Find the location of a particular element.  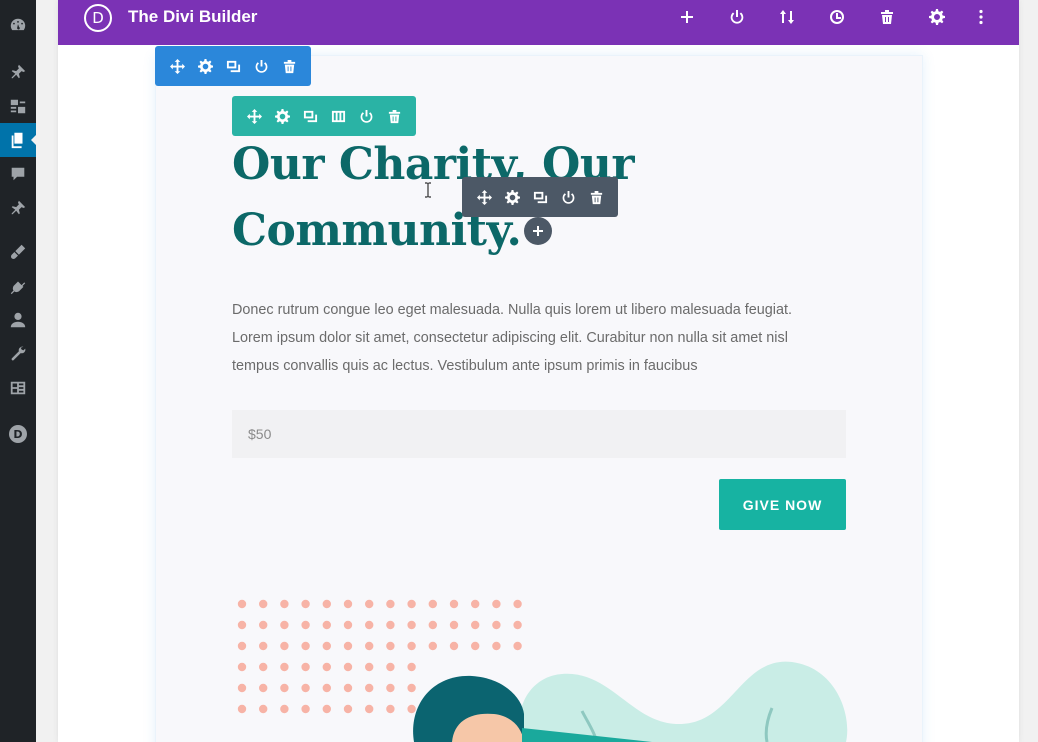

divi-icon: D is located at coordinates (18, 434).